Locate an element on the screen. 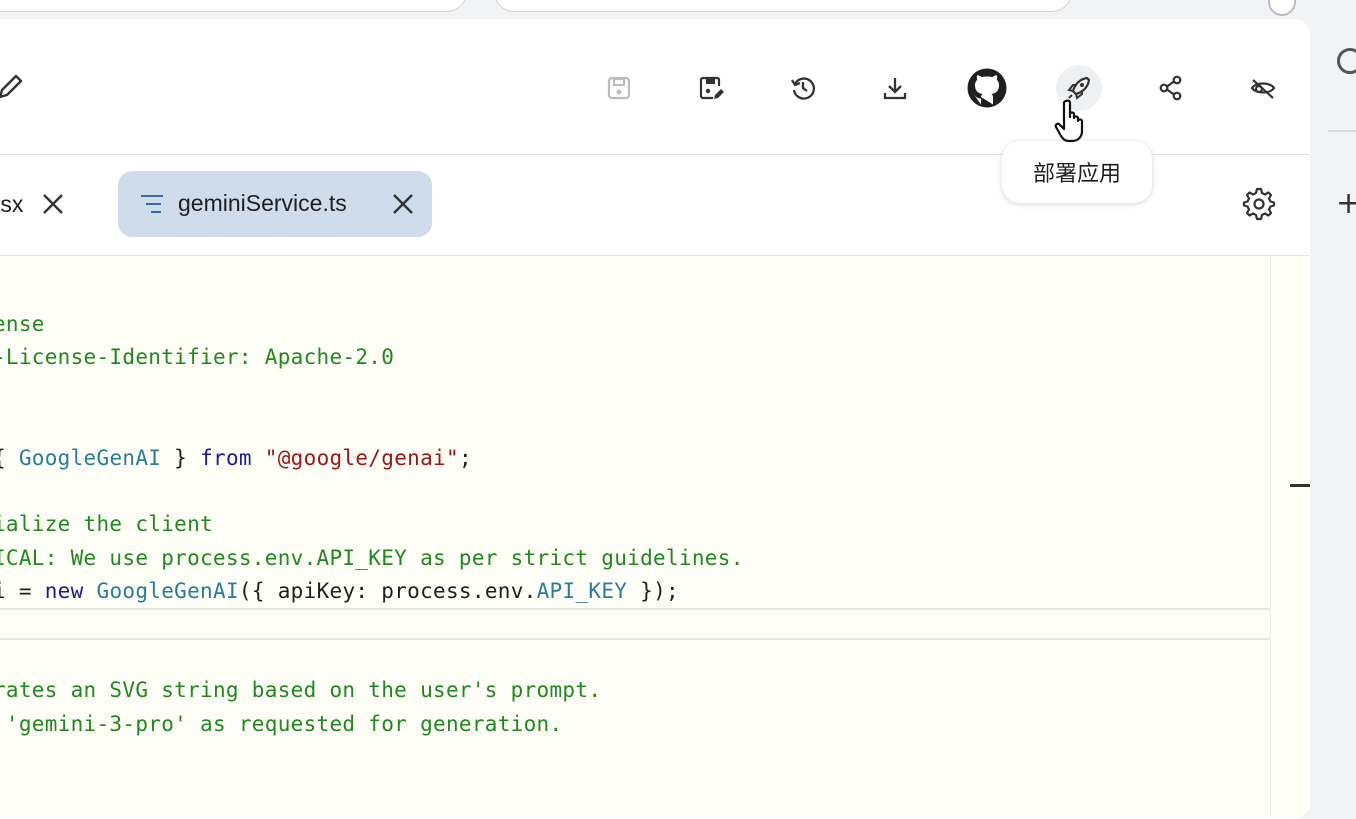 The width and height of the screenshot is (1356, 819). browser-tab-right is located at coordinates (783, 6).